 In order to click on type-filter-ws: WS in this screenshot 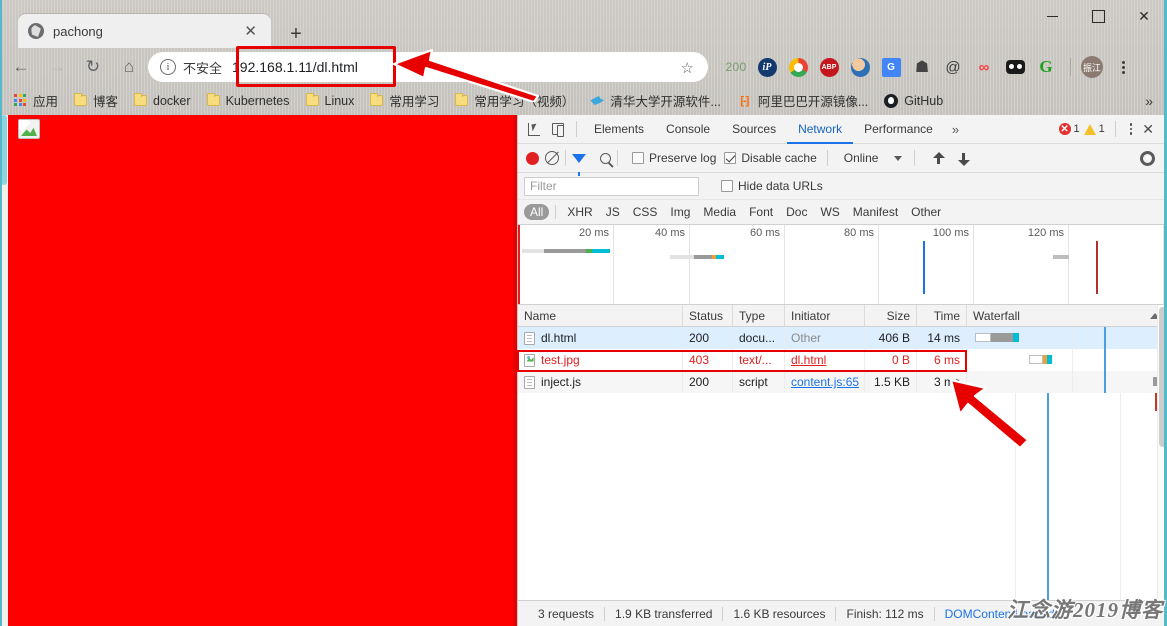, I will do `click(829, 212)`.